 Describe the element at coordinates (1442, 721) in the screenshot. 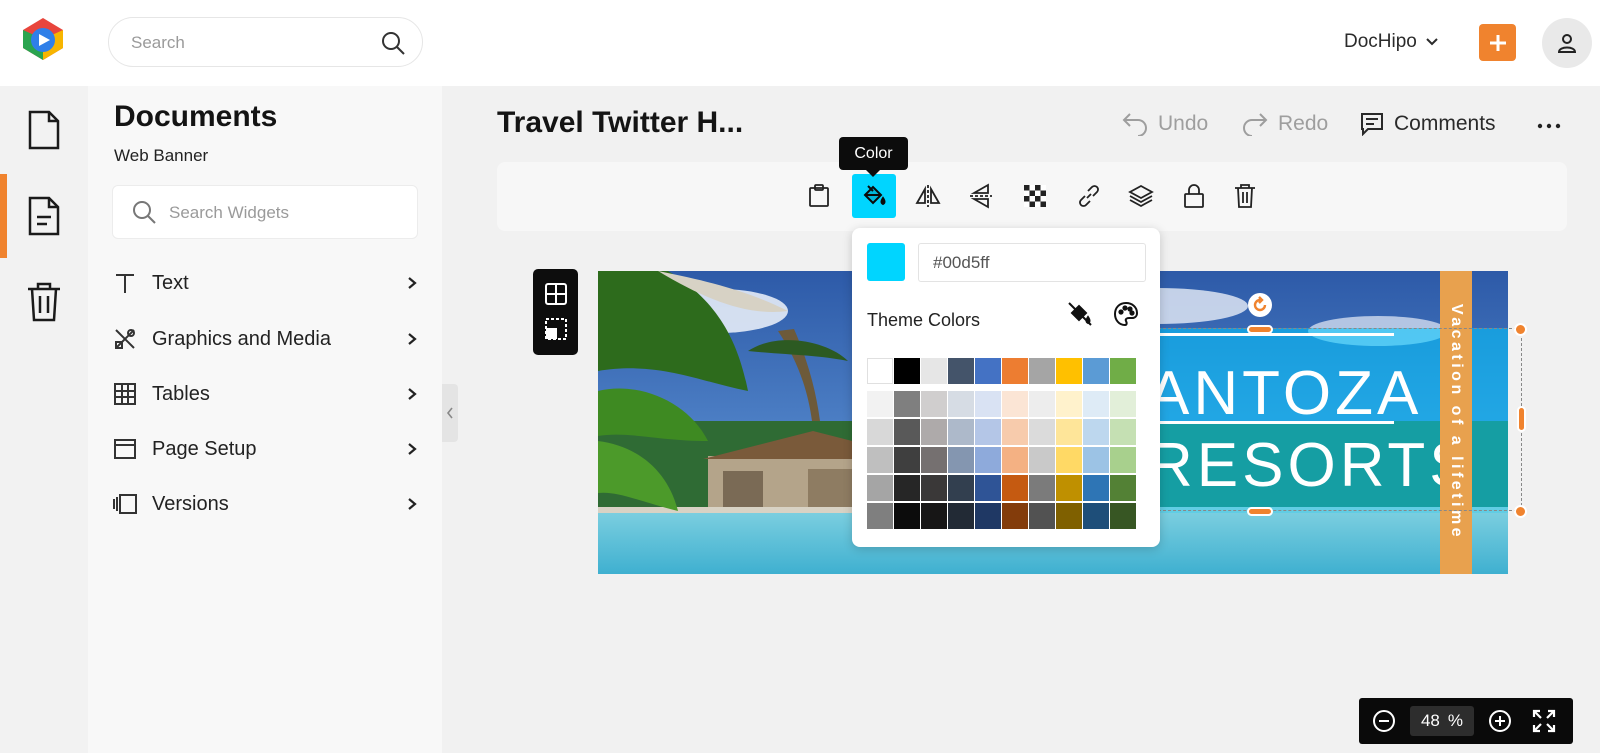

I see `zoom-level-field: 48 %` at that location.